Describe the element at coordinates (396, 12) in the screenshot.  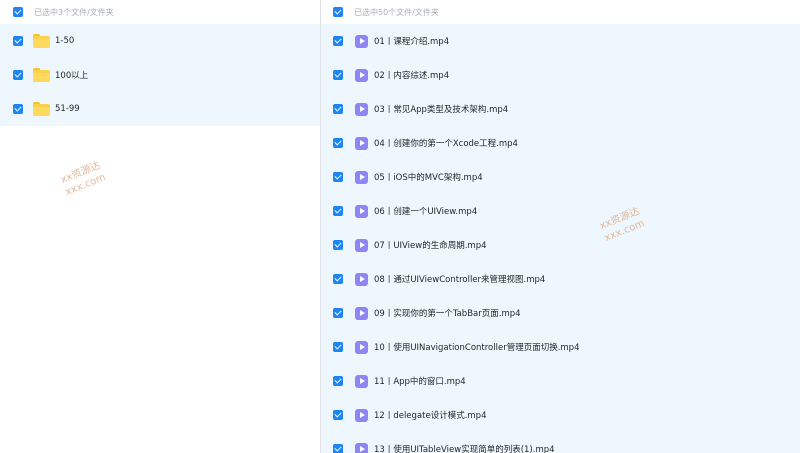
I see `right-selection-count: 已选中50个文件/文件夹` at that location.